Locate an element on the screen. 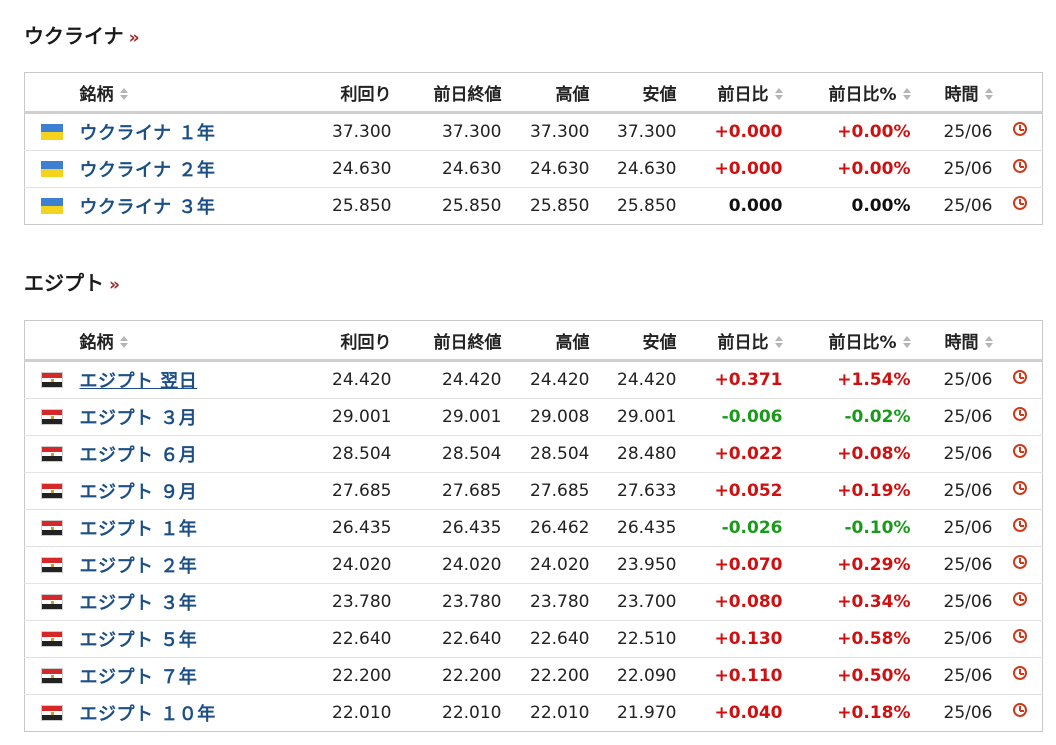 The width and height of the screenshot is (1056, 745). name-cell: エジプト １年 is located at coordinates (202, 528).